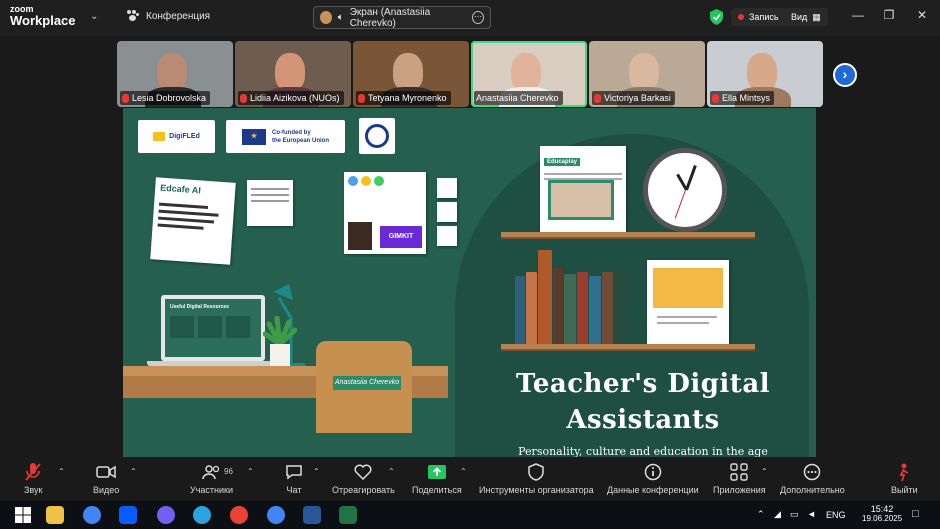  I want to click on presenter-tag: Anastasiia Cherevko, so click(367, 383).